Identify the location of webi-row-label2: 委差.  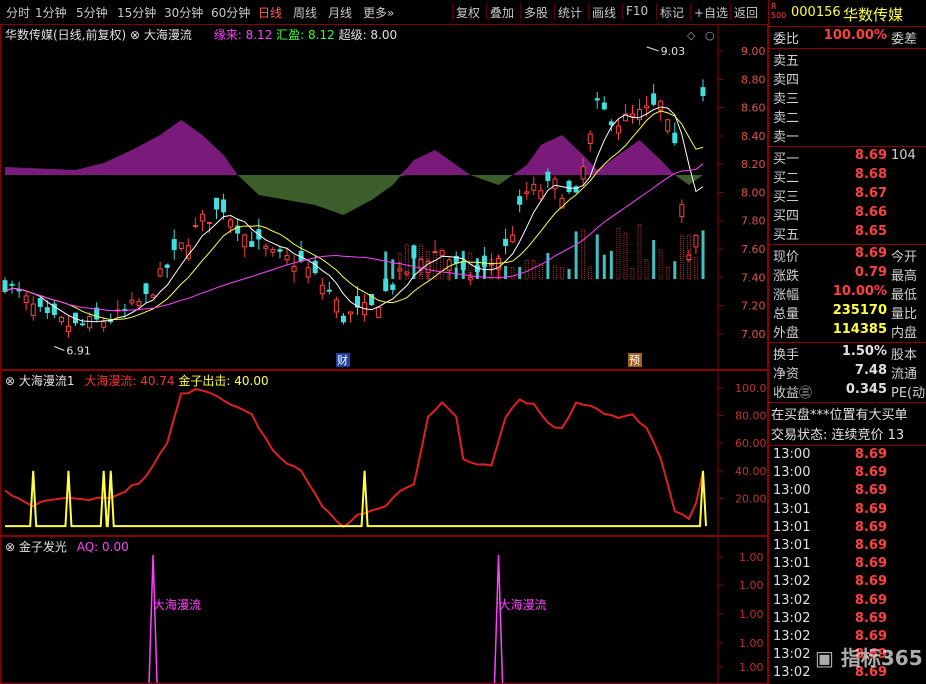
(904, 39).